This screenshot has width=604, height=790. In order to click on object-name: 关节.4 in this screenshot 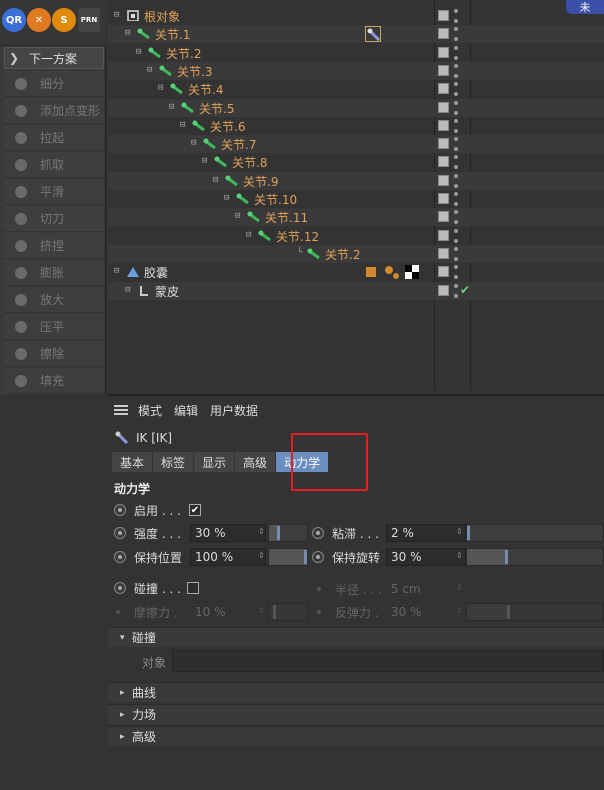, I will do `click(205, 89)`.